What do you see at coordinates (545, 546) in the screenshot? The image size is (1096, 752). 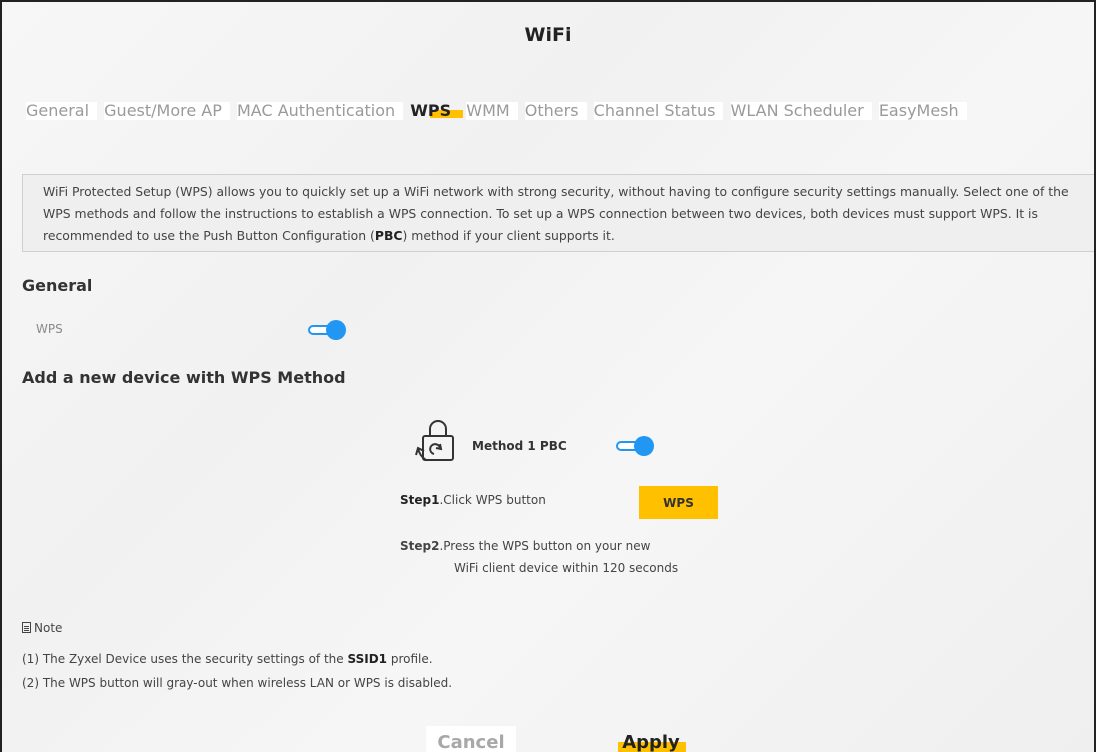 I see `step2-text: .Press the WPS button on your new` at bounding box center [545, 546].